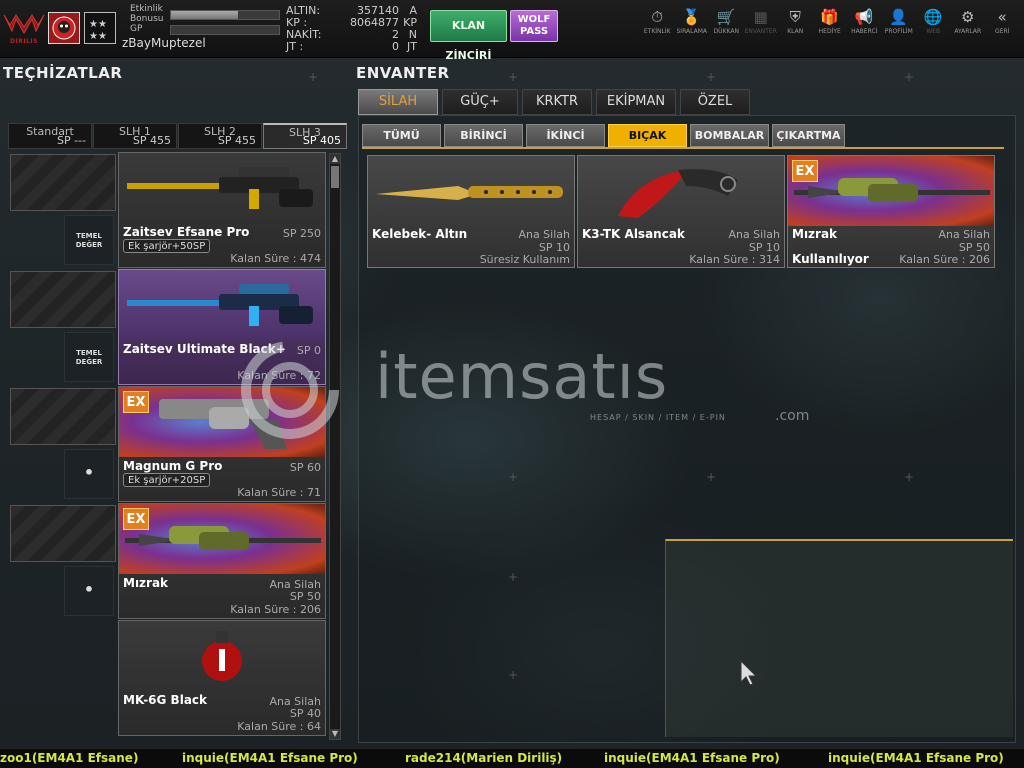  I want to click on item-name: Zaitsev Ultimate Black+, so click(204, 349).